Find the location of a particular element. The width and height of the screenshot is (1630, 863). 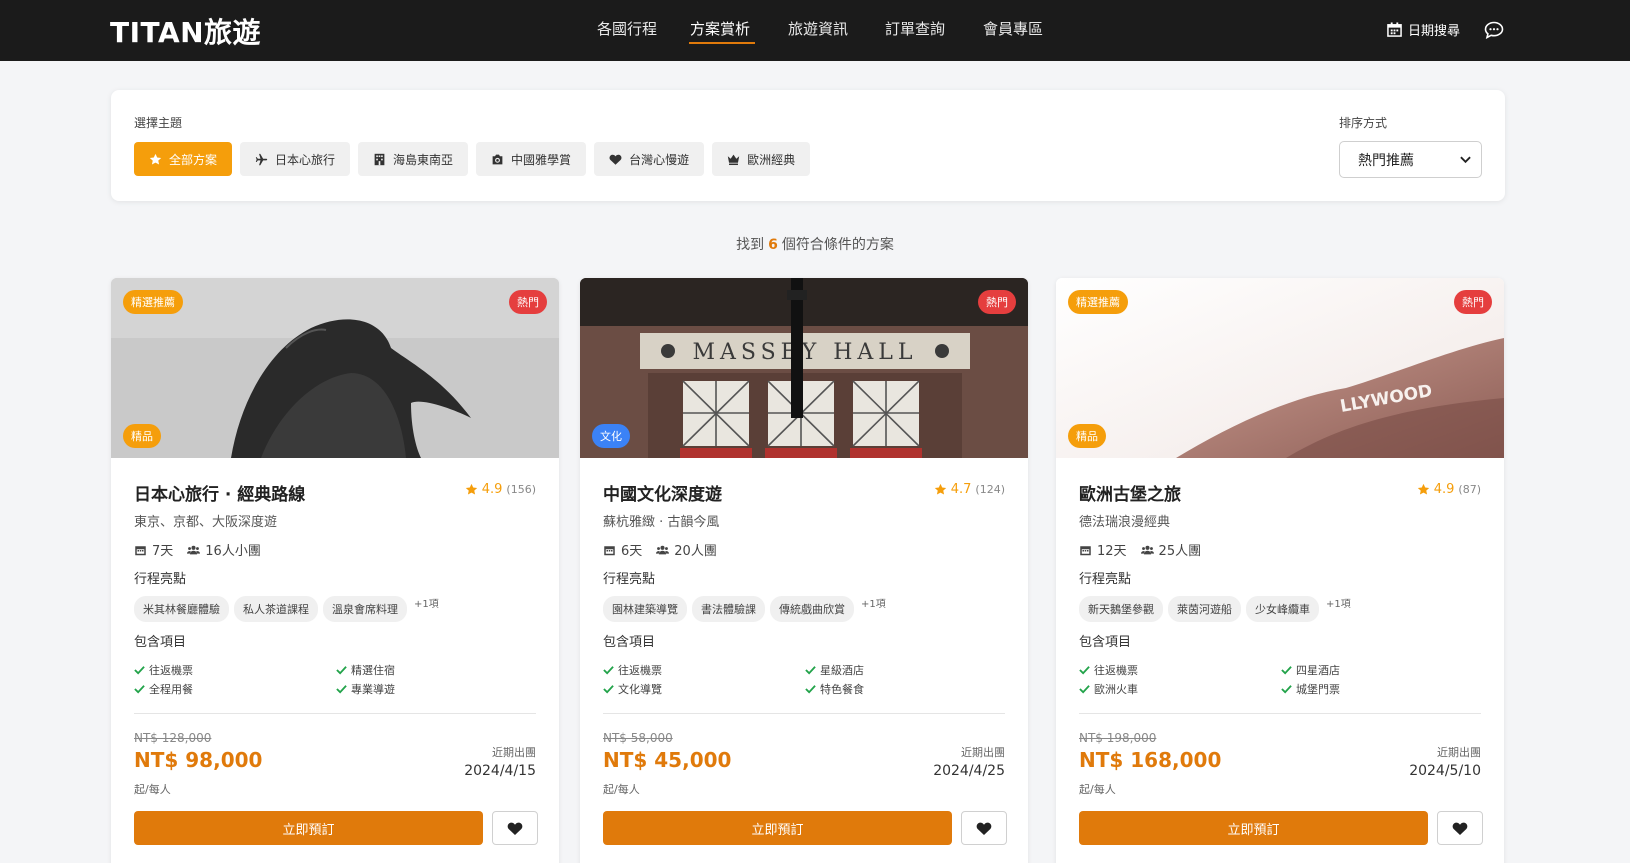

chip-label: 台灣心慢遊 is located at coordinates (659, 159).